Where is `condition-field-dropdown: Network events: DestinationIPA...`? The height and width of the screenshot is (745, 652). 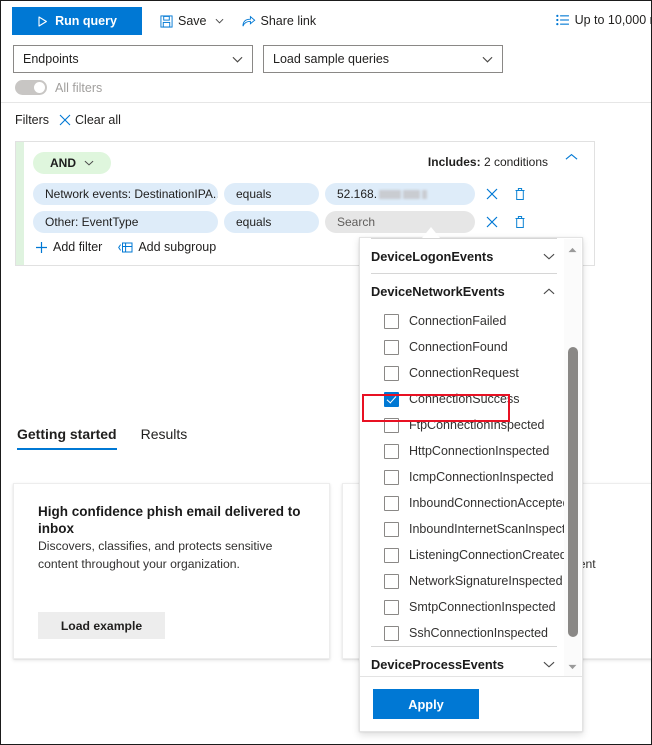 condition-field-dropdown: Network events: DestinationIPA... is located at coordinates (125, 194).